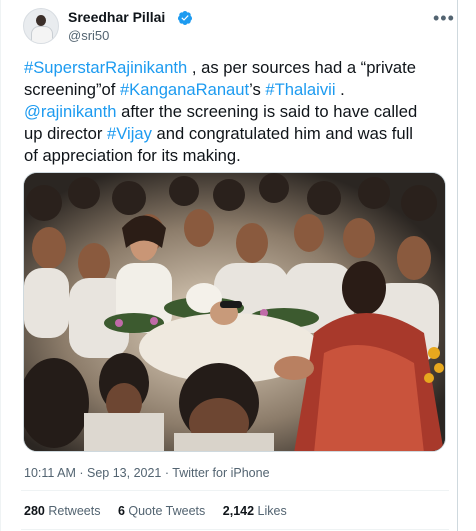 The height and width of the screenshot is (531, 476). Describe the element at coordinates (282, 133) in the screenshot. I see `tweet-text-segment: and congratulated him and was full` at that location.